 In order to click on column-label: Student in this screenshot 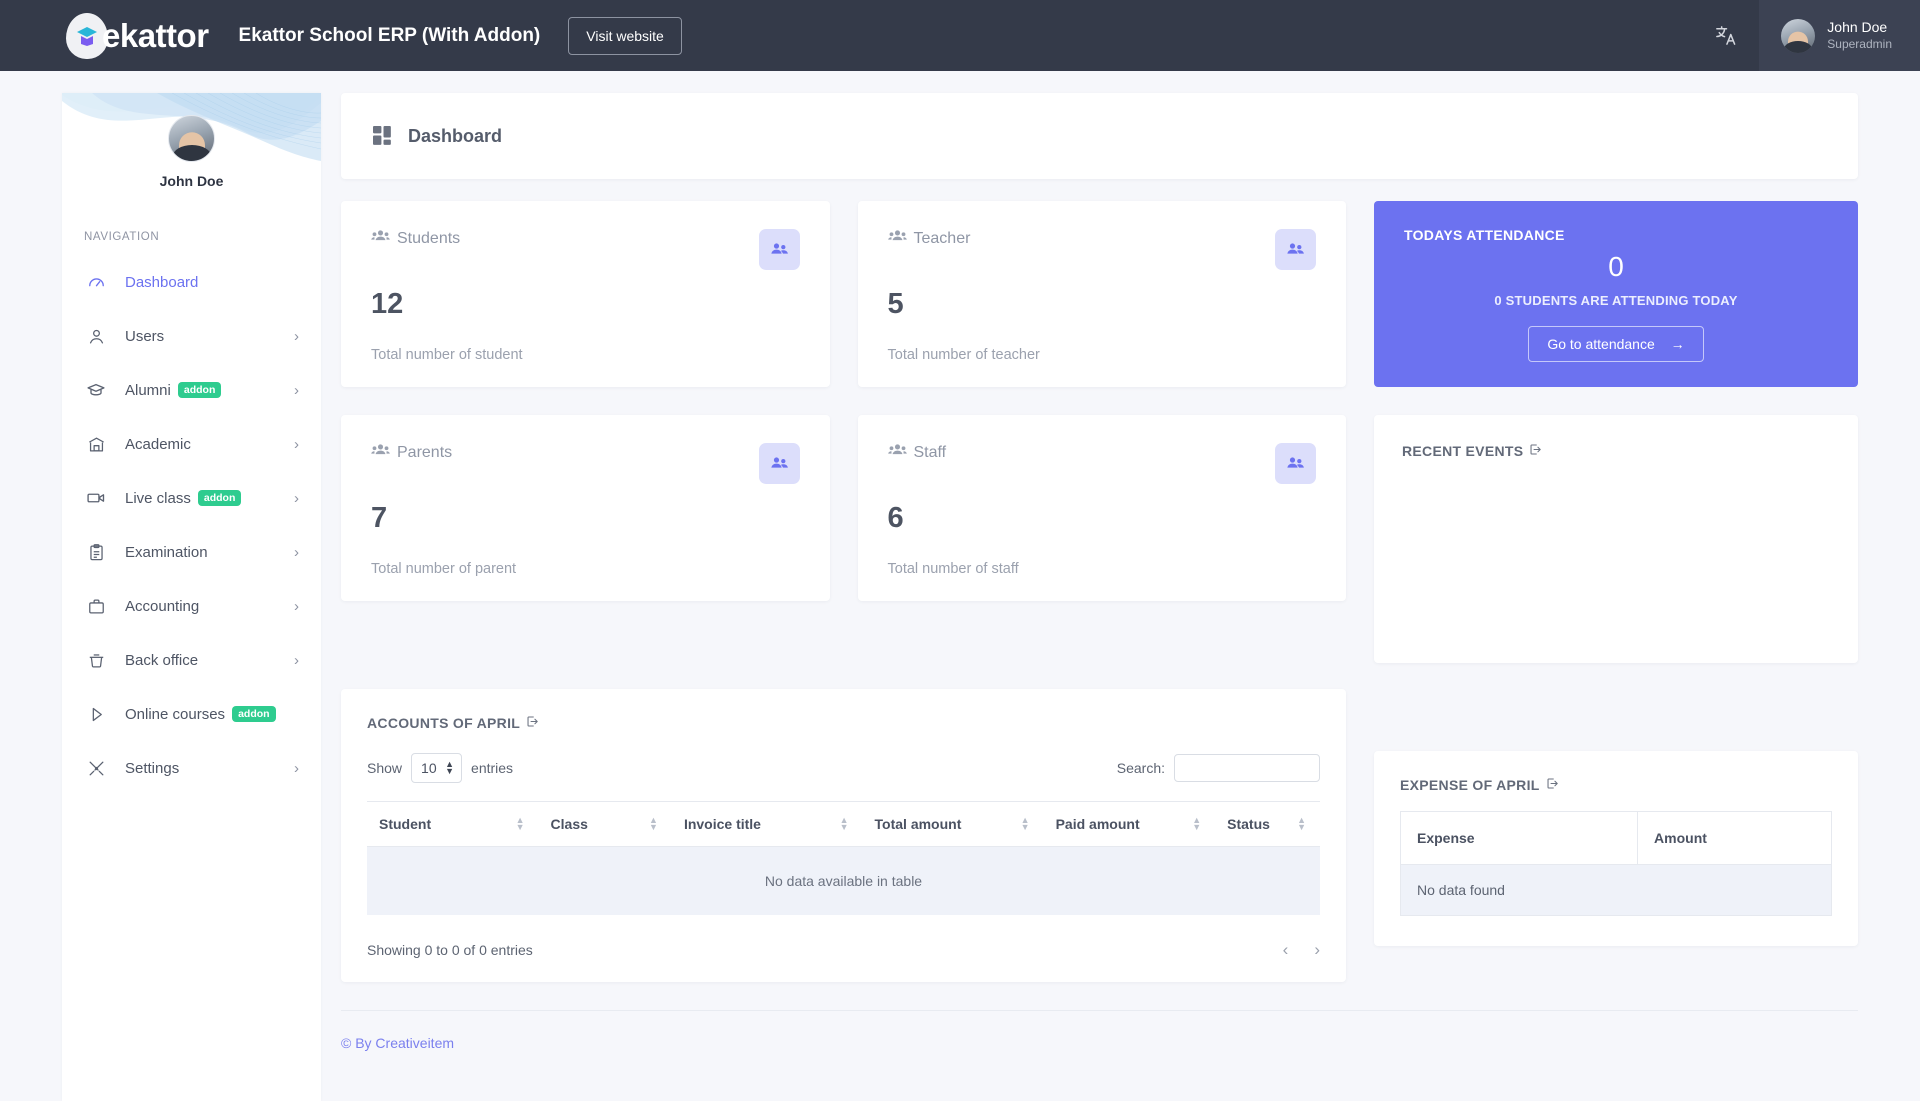, I will do `click(405, 824)`.